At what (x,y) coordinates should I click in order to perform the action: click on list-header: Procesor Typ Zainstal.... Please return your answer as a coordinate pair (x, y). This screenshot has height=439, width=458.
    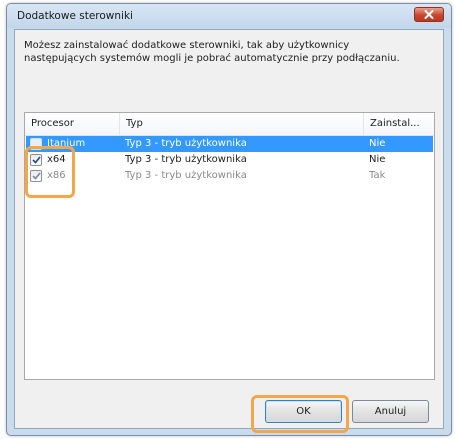
    Looking at the image, I should click on (229, 124).